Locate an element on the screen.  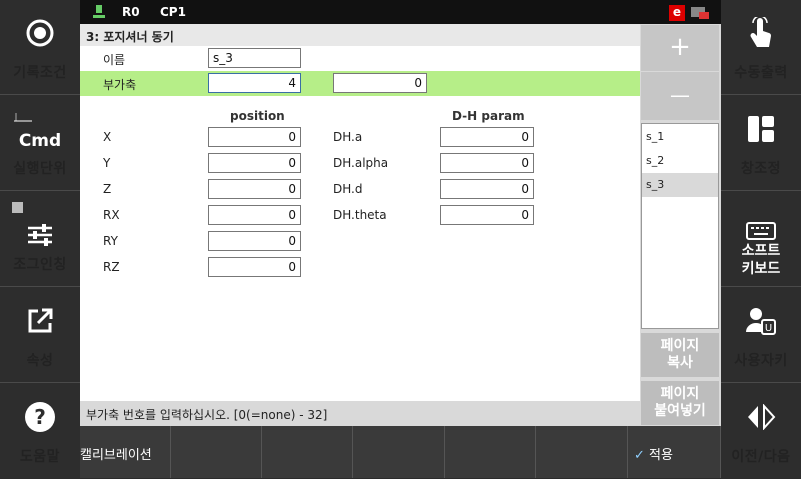
cmd-icon: Cmd is located at coordinates (40, 141).